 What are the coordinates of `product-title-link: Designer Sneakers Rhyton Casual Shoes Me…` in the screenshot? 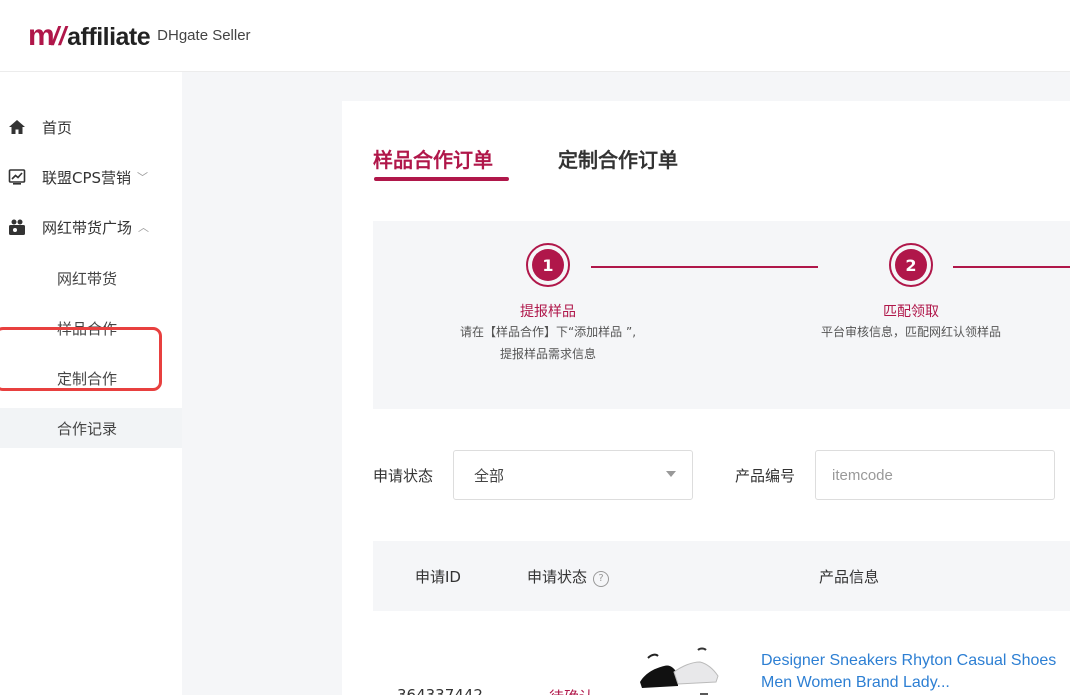 It's located at (911, 672).